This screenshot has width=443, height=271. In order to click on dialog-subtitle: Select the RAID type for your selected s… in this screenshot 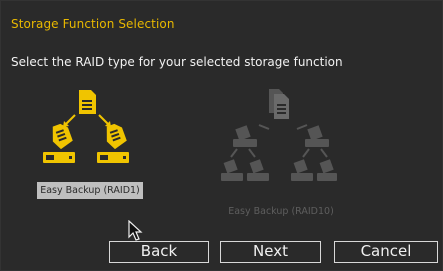, I will do `click(177, 62)`.